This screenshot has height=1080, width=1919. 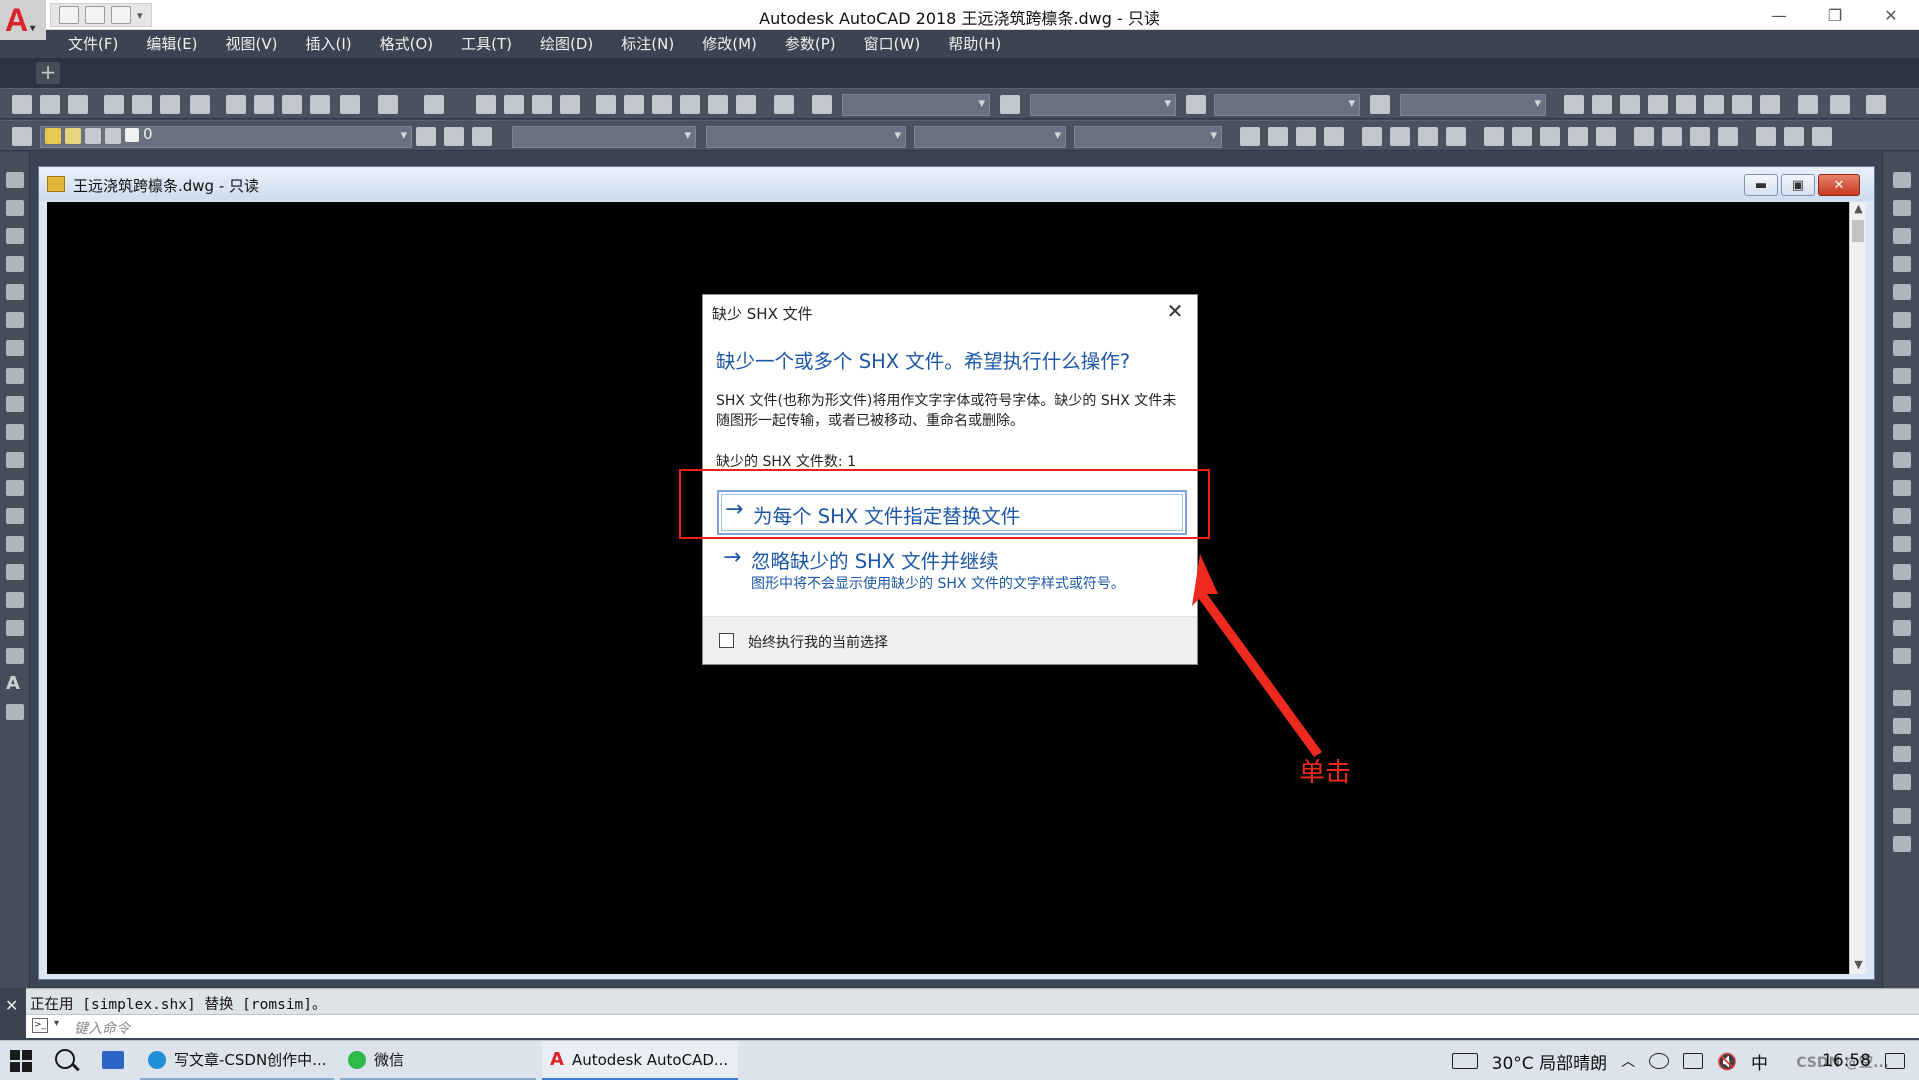 What do you see at coordinates (486, 104) in the screenshot?
I see `pan-icon` at bounding box center [486, 104].